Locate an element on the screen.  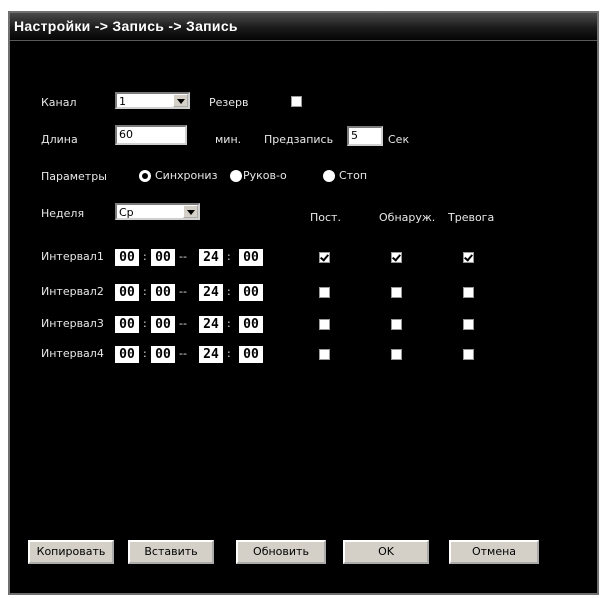
radio-sync-label: Синхрониз is located at coordinates (186, 175).